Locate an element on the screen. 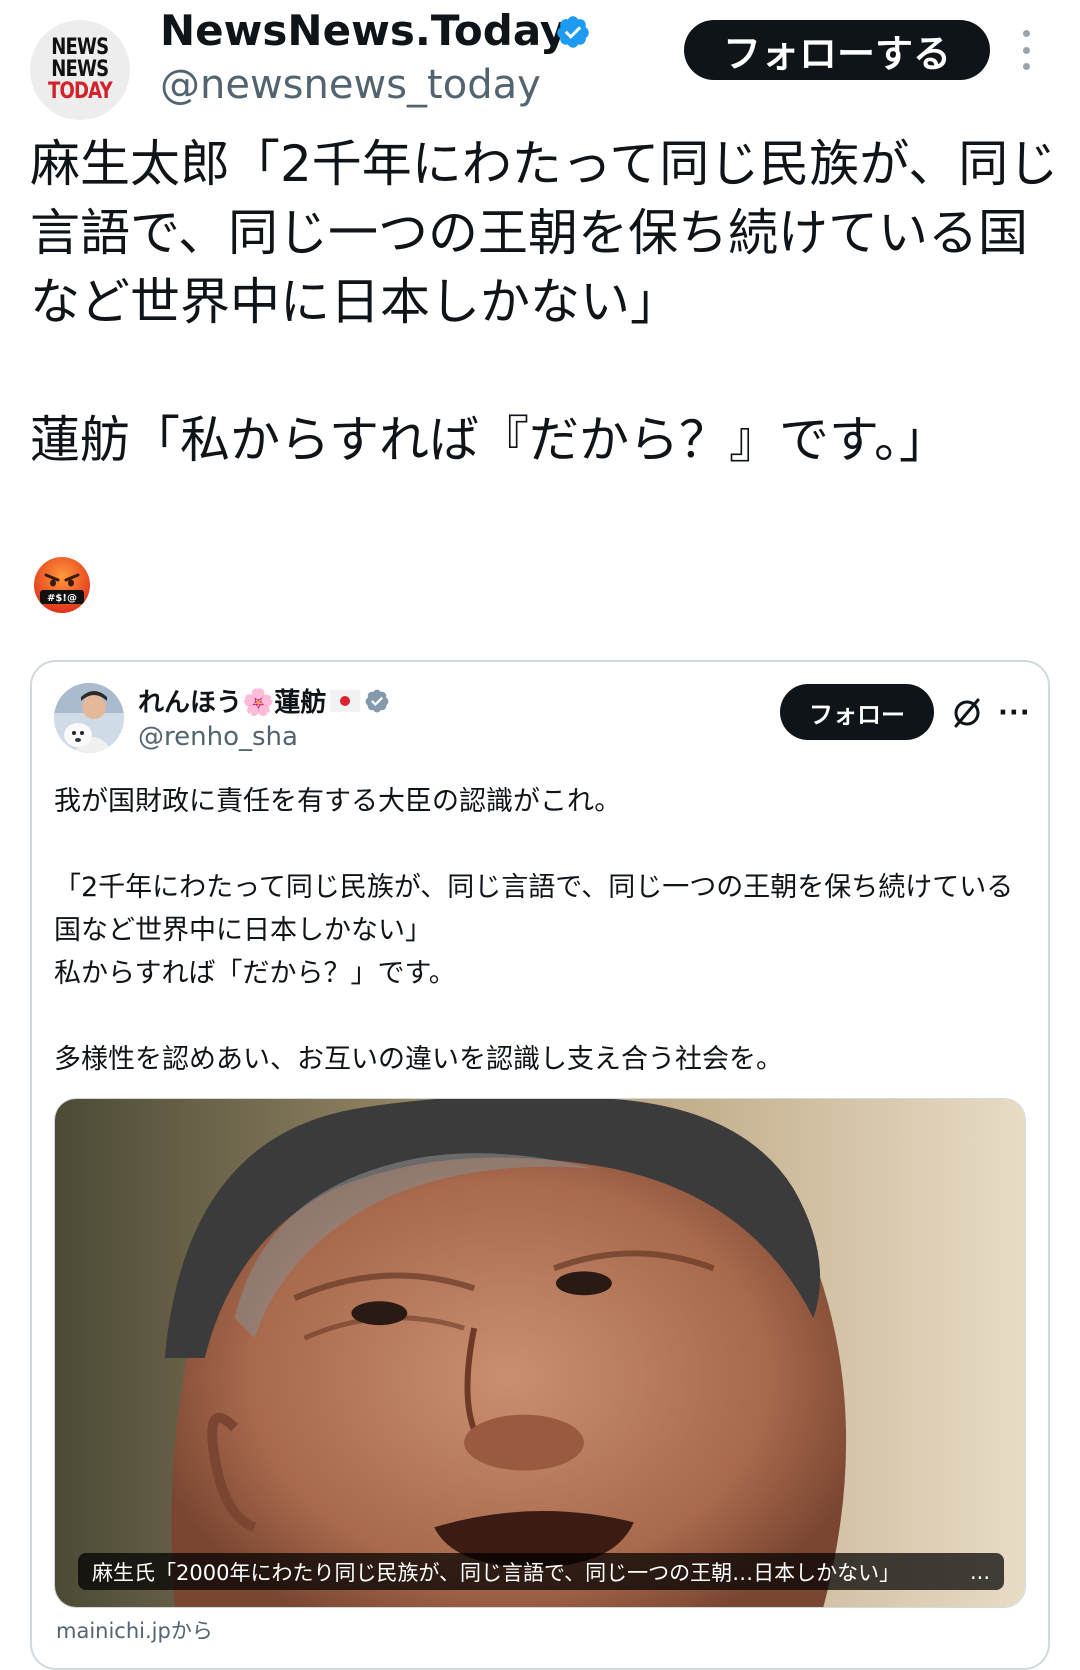 The image size is (1080, 1670). quoted-more-icon: ··· is located at coordinates (1014, 713).